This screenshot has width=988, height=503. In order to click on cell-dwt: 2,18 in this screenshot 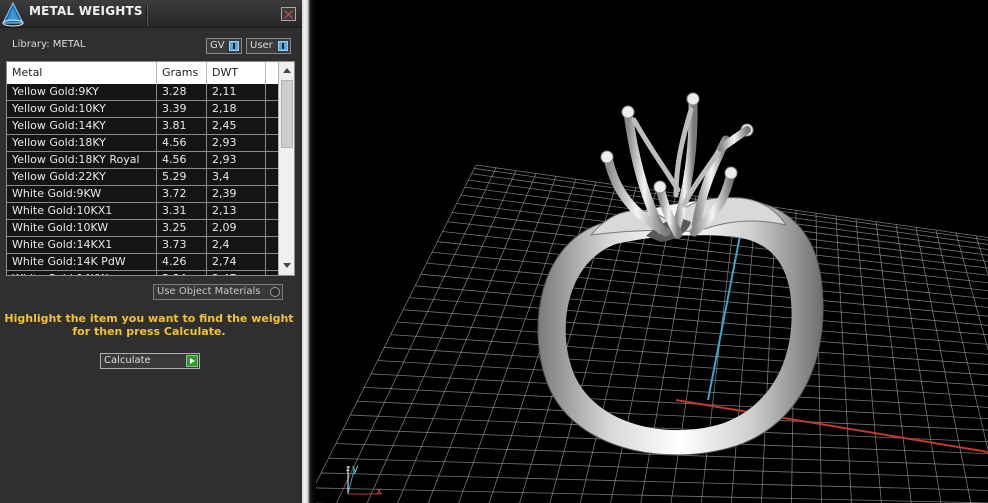, I will do `click(236, 109)`.